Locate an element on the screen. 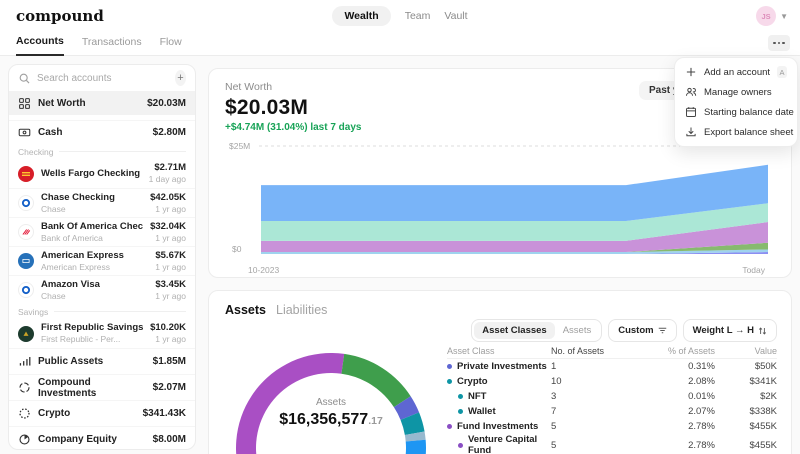  nav-wealth: Wealth is located at coordinates (361, 16).